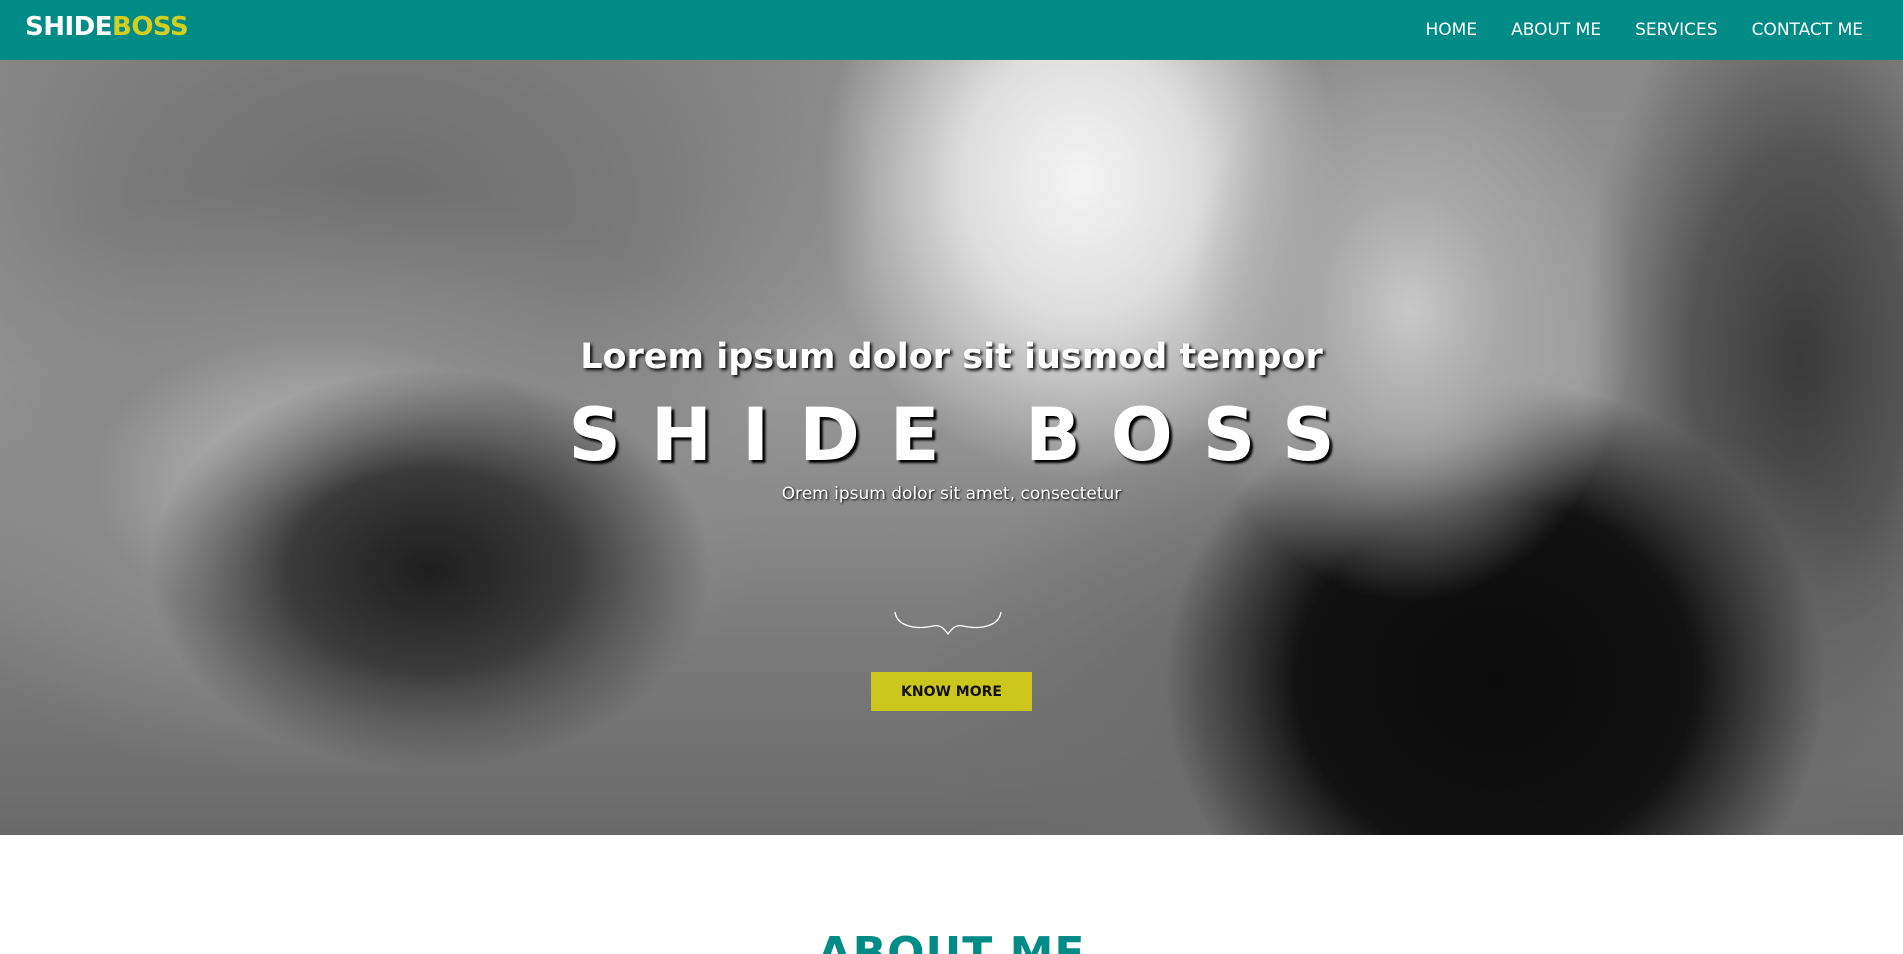 The height and width of the screenshot is (954, 1903). What do you see at coordinates (951, 941) in the screenshot?
I see `about-me-heading: ABOUT ME` at bounding box center [951, 941].